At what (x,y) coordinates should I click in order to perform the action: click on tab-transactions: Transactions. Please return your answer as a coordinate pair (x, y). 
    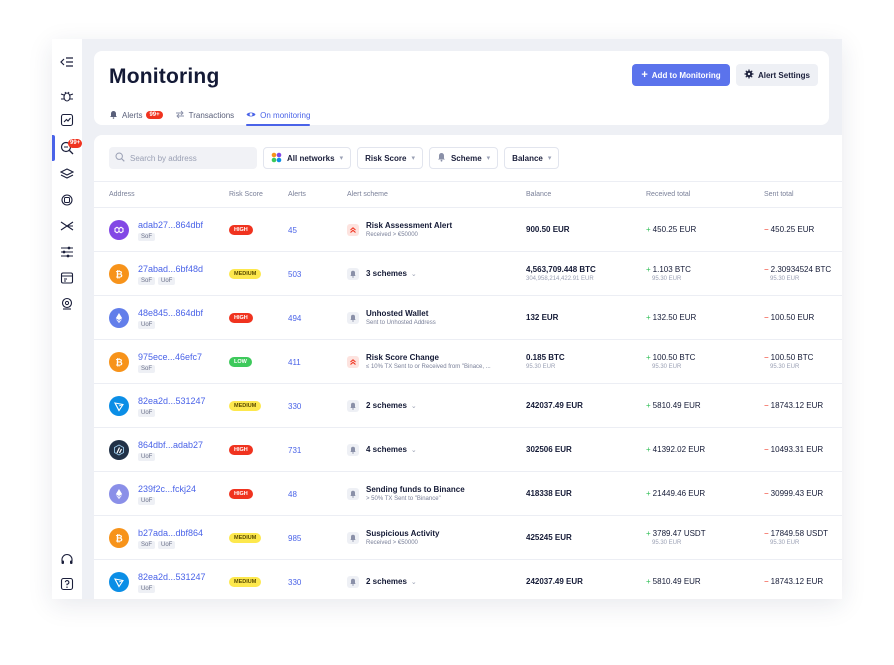
    Looking at the image, I should click on (204, 115).